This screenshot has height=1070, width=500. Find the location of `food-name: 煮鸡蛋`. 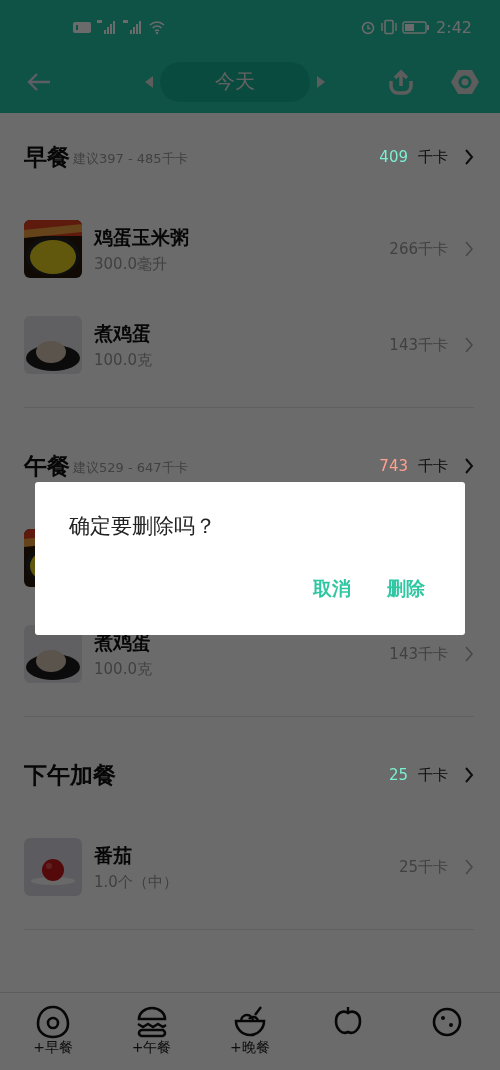

food-name: 煮鸡蛋 is located at coordinates (123, 333).